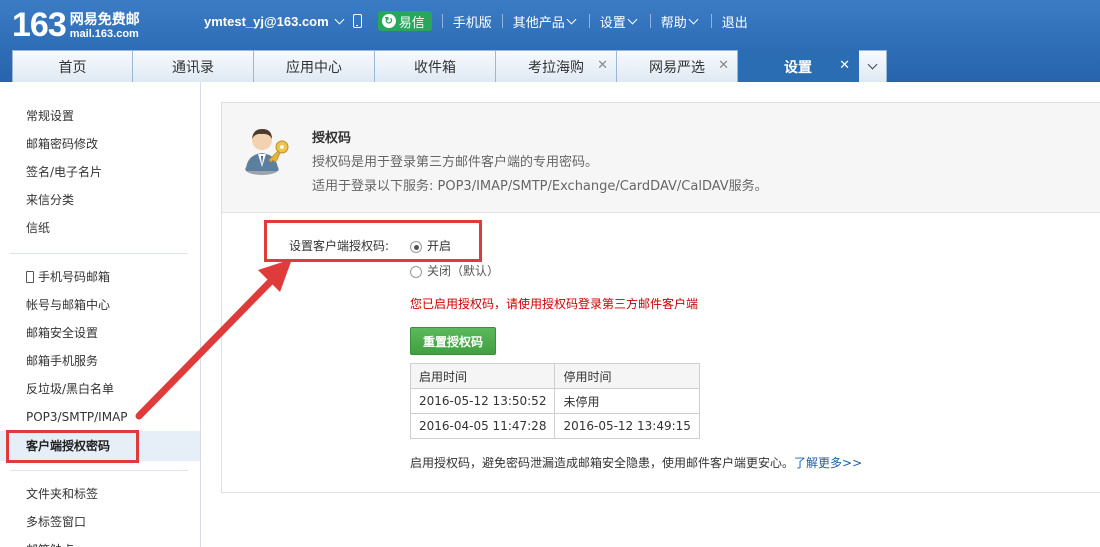 Image resolution: width=1100 pixels, height=547 pixels. What do you see at coordinates (266, 21) in the screenshot?
I see `user-email: ymtest_yj@163.com` at bounding box center [266, 21].